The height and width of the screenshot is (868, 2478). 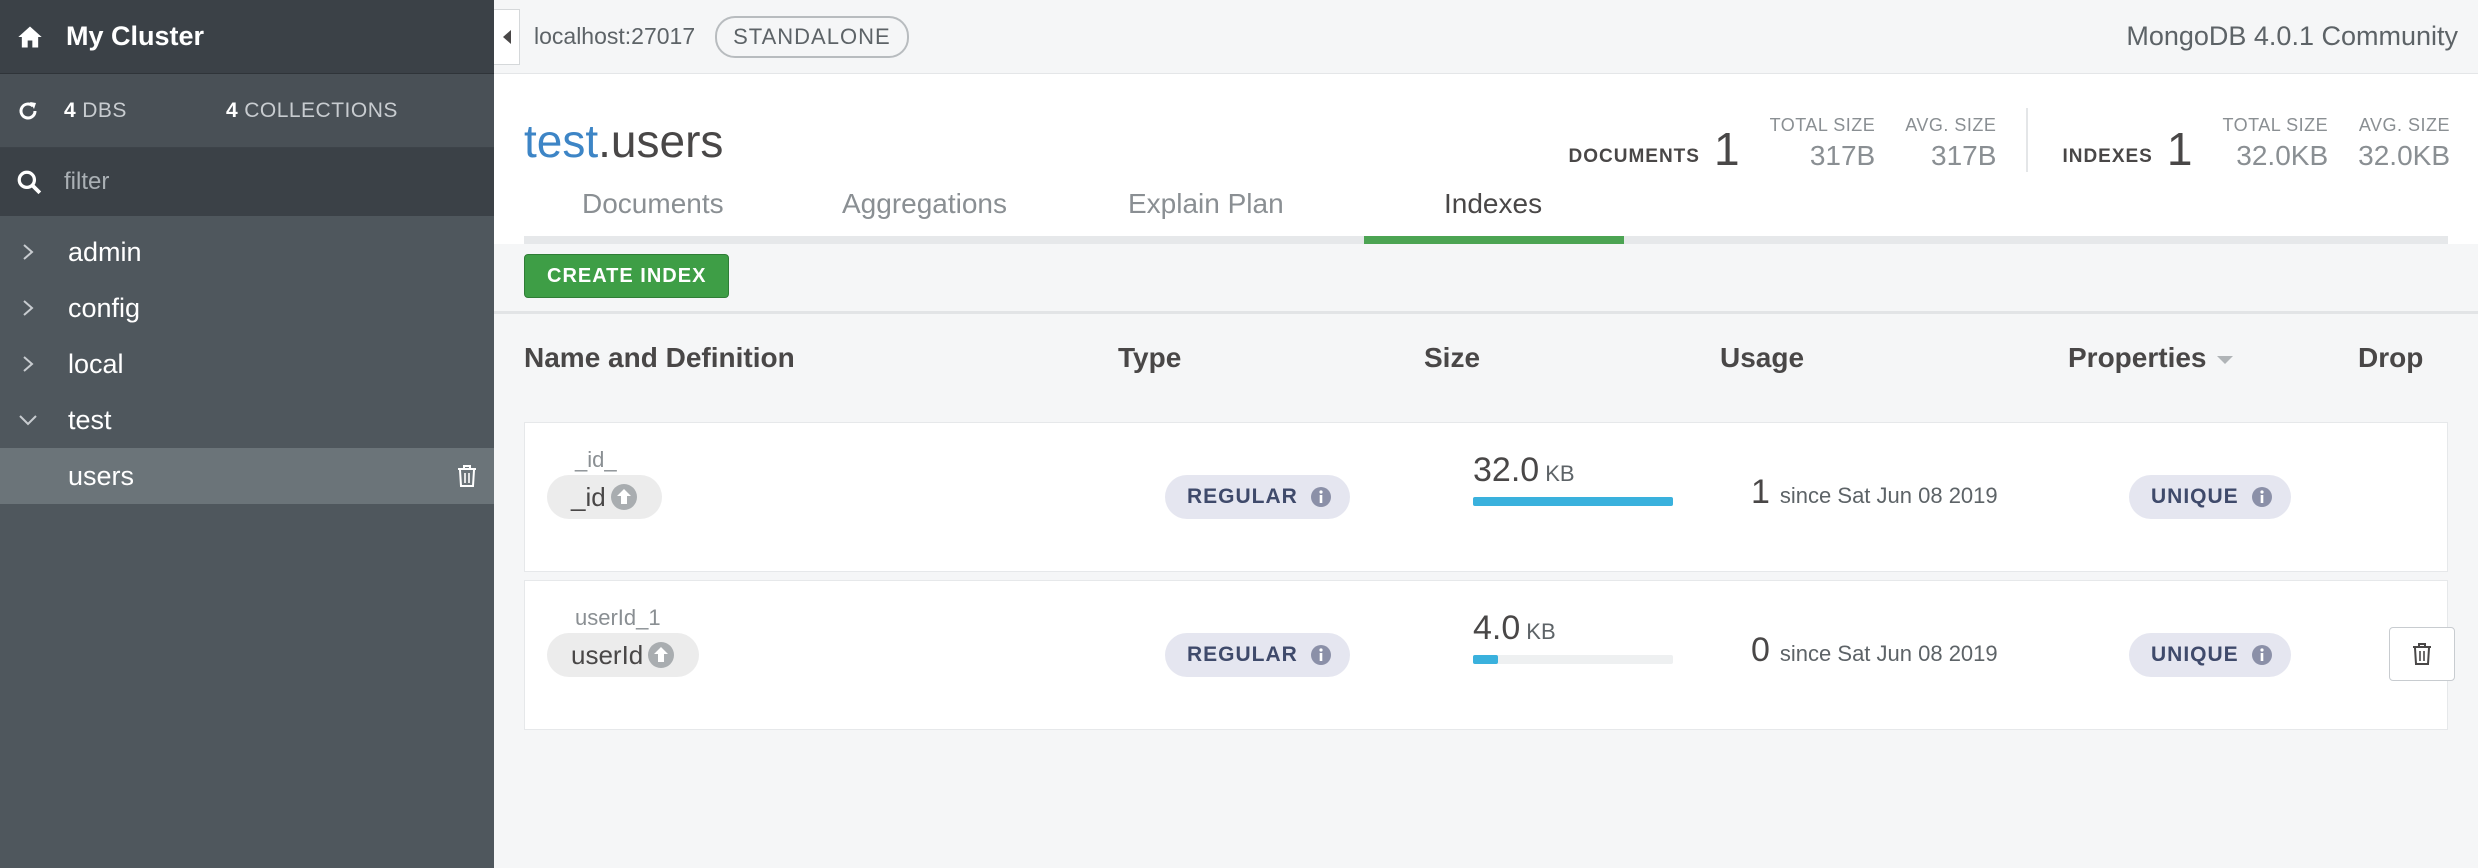 What do you see at coordinates (659, 357) in the screenshot?
I see `header-name: Name and Definition` at bounding box center [659, 357].